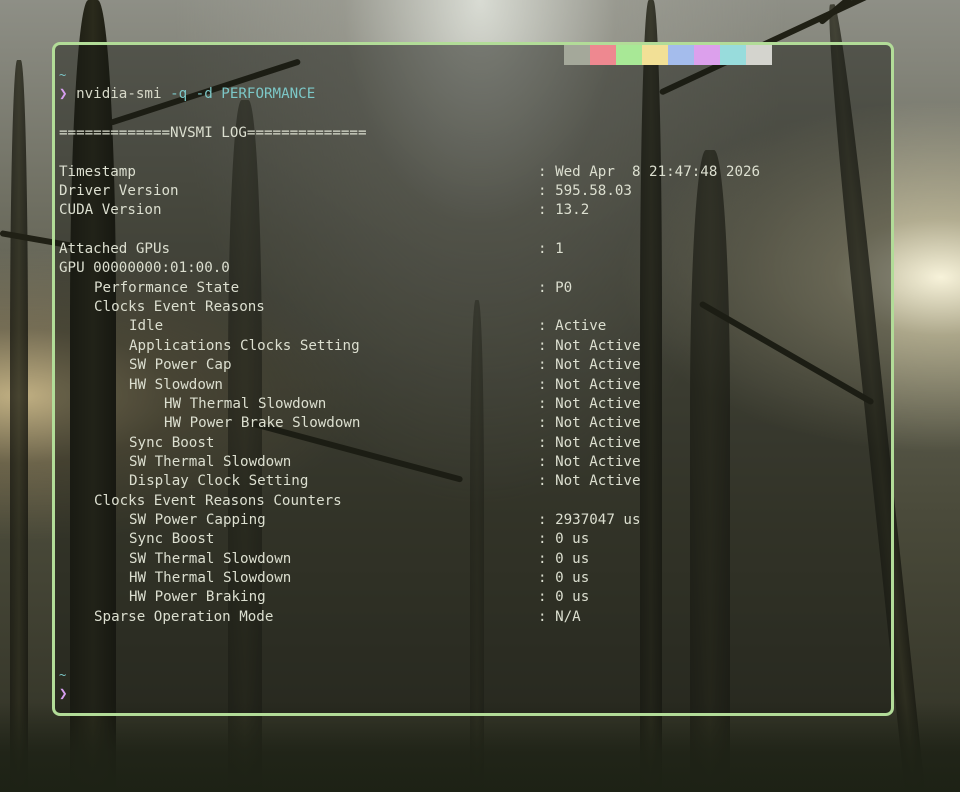  Describe the element at coordinates (197, 597) in the screenshot. I see `row-label: HW Power Braking` at that location.